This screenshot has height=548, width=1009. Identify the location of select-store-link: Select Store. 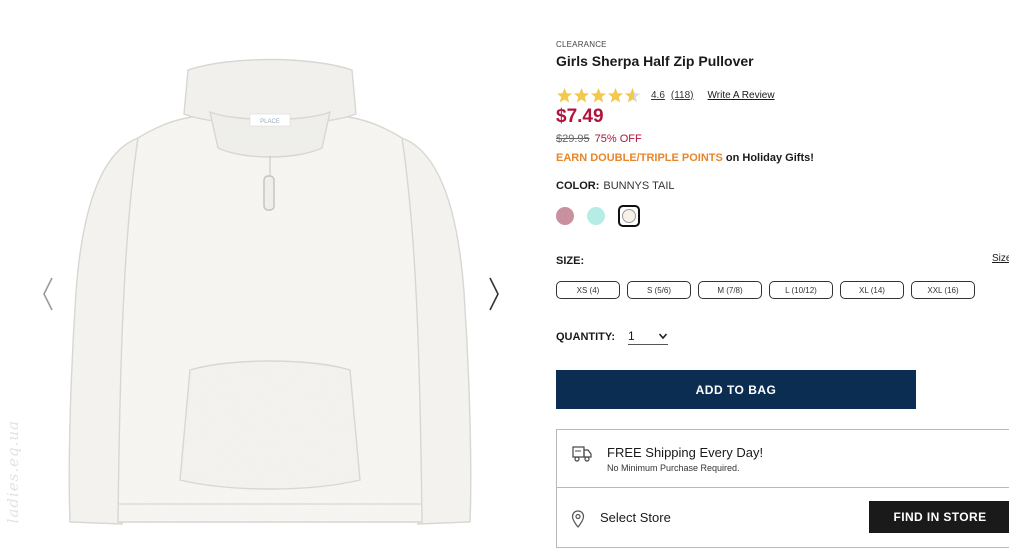
(635, 517).